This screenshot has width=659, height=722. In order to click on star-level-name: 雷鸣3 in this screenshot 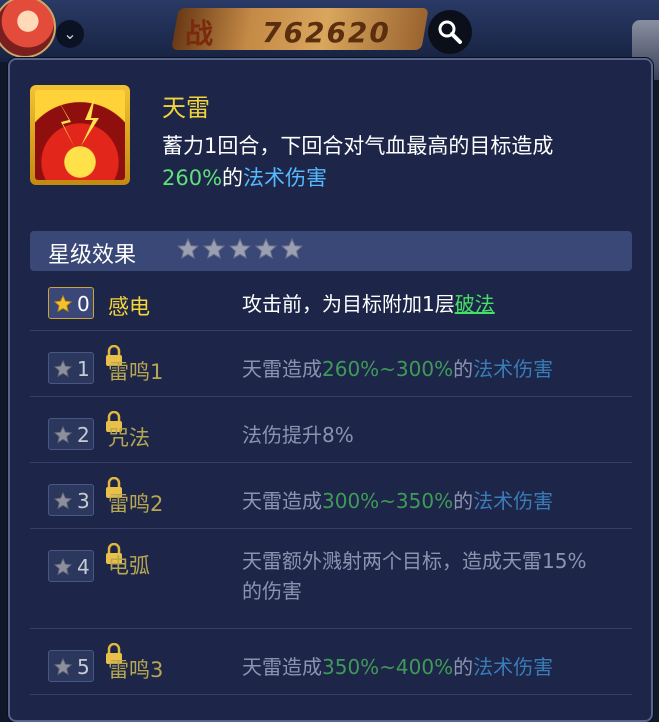, I will do `click(136, 670)`.